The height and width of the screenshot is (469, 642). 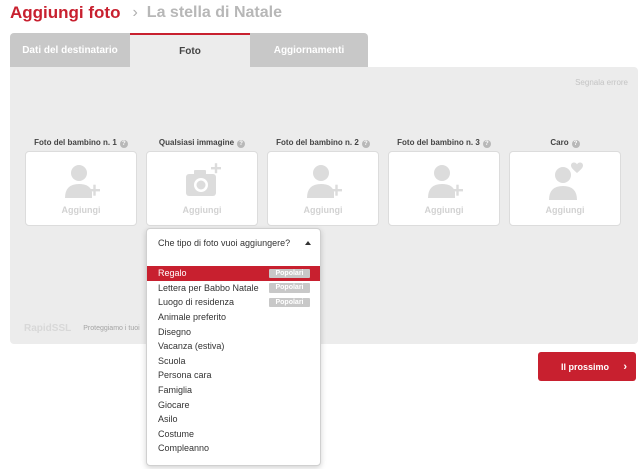 What do you see at coordinates (202, 143) in the screenshot?
I see `slot-label-any-image: Qualsiasi immagine?` at bounding box center [202, 143].